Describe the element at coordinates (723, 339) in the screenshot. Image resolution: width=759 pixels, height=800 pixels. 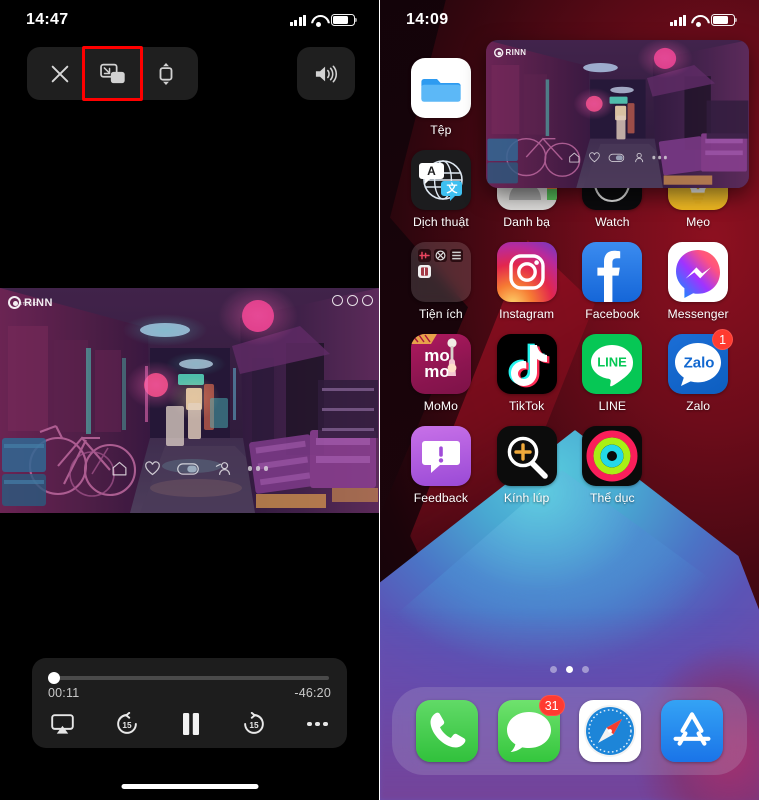
I see `status-badge: 1` at that location.